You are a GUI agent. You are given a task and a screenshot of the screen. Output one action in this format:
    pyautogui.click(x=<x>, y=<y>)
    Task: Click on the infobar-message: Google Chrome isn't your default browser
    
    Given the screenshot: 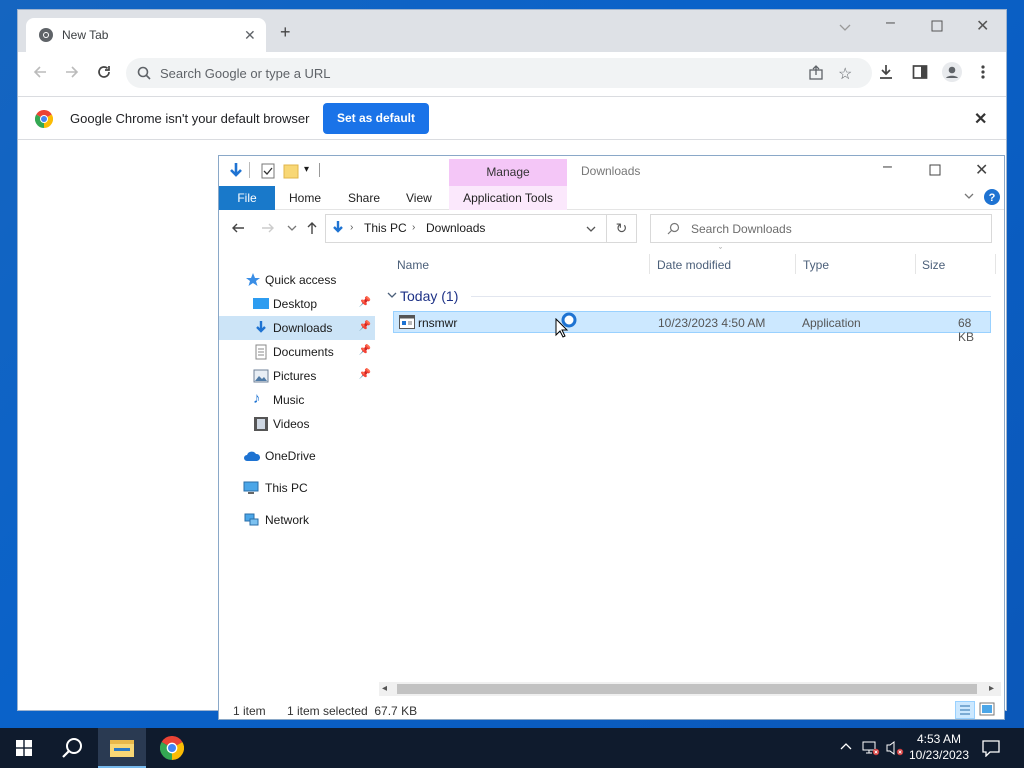 What is the action you would take?
    pyautogui.click(x=190, y=118)
    